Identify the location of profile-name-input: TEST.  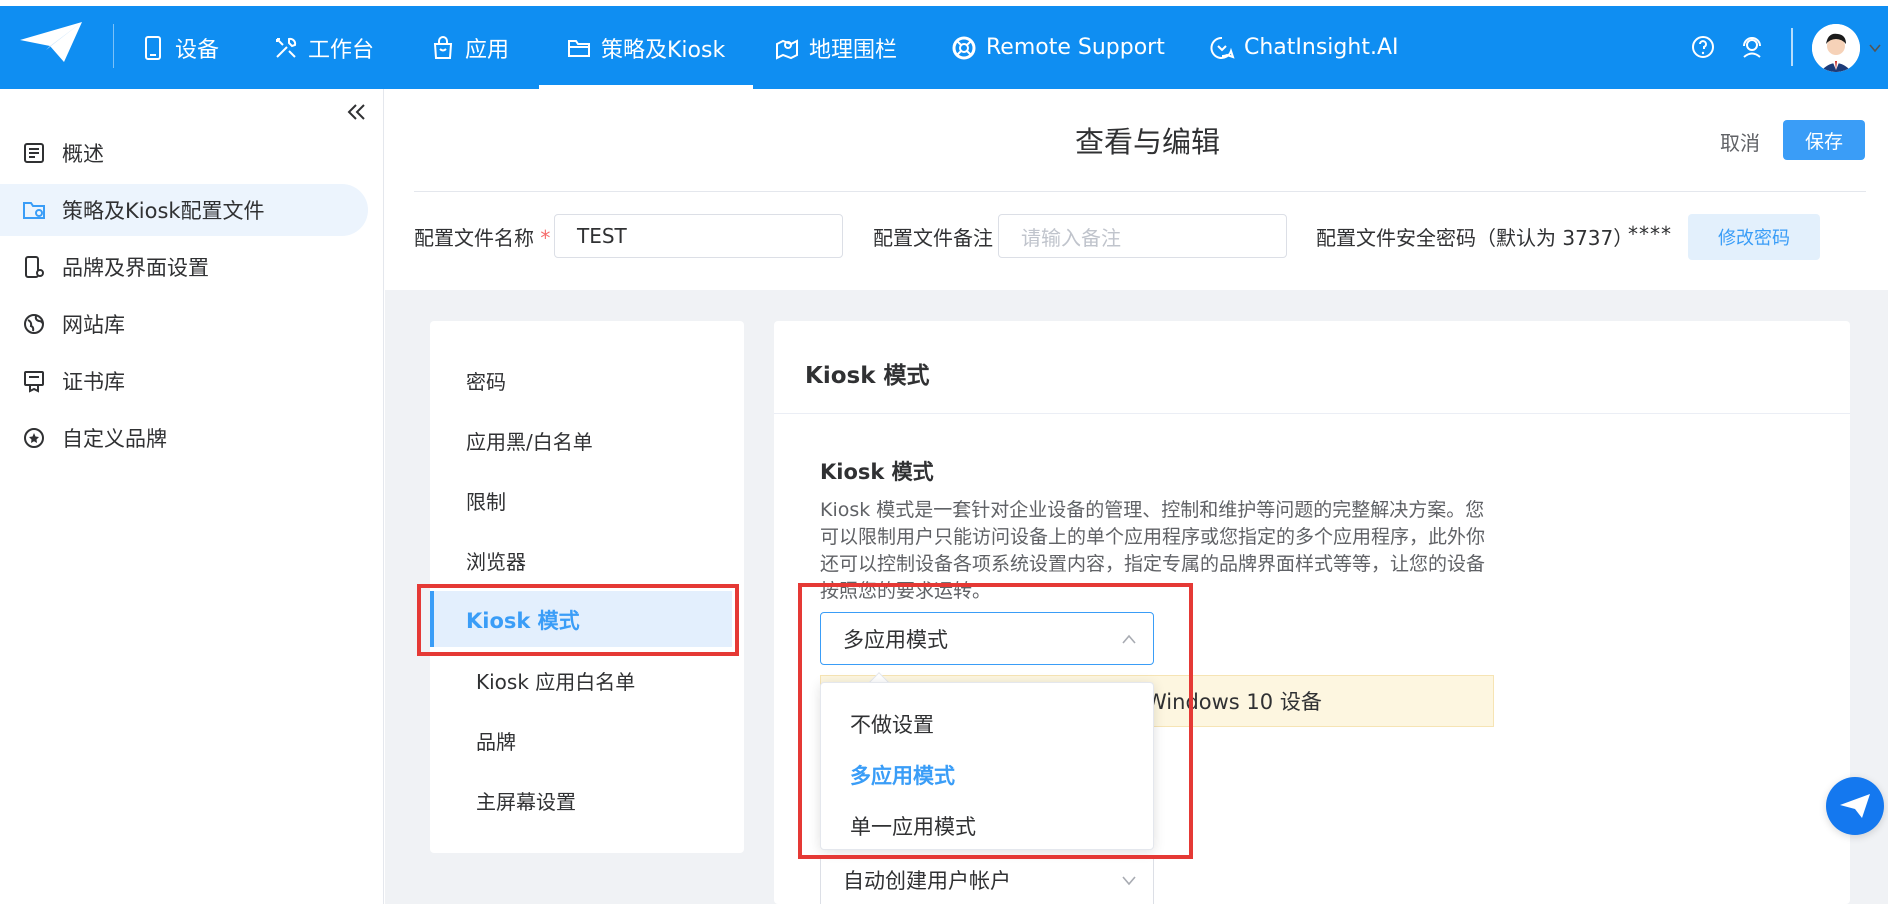
(698, 236).